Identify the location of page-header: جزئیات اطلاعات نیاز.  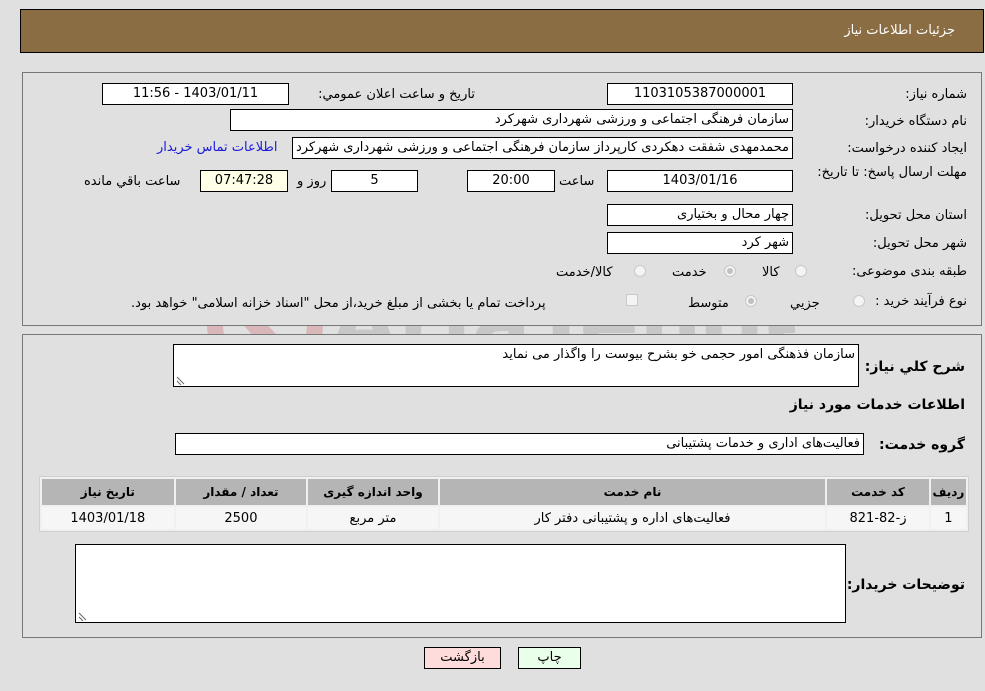
(502, 31).